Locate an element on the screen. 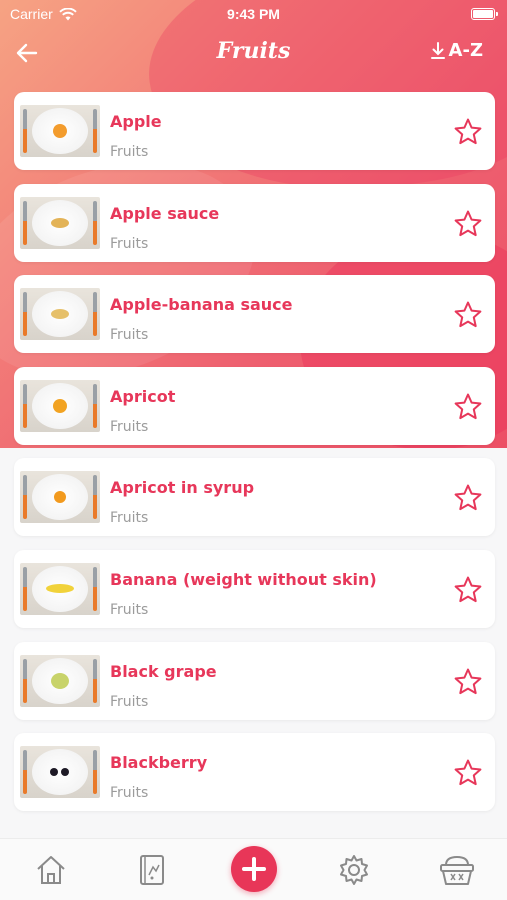 This screenshot has width=507, height=900. food-name: Apple is located at coordinates (136, 121).